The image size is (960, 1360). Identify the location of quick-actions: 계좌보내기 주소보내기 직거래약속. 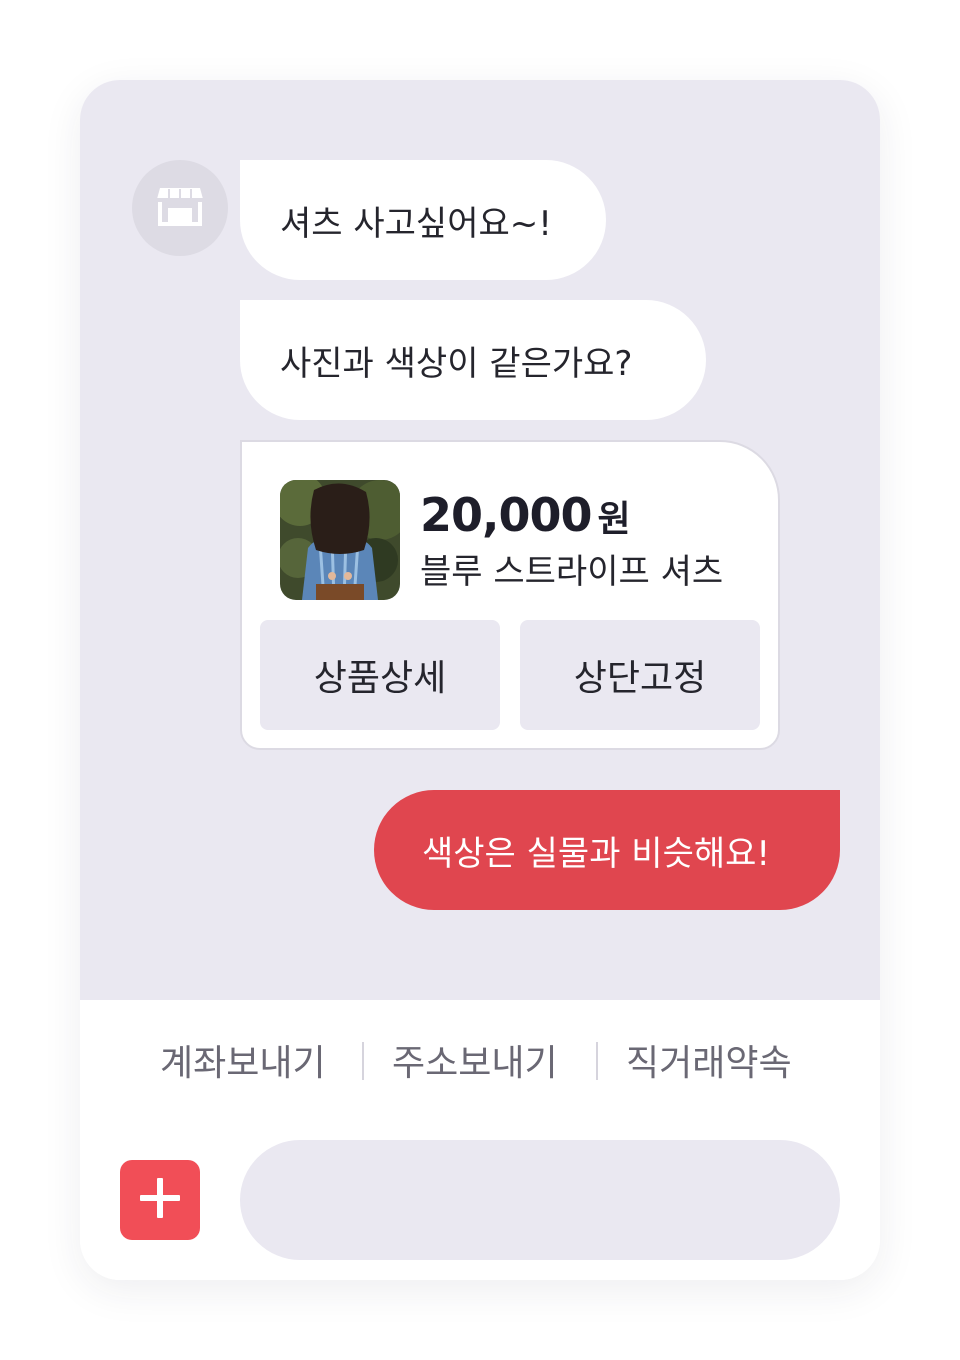
(480, 1060).